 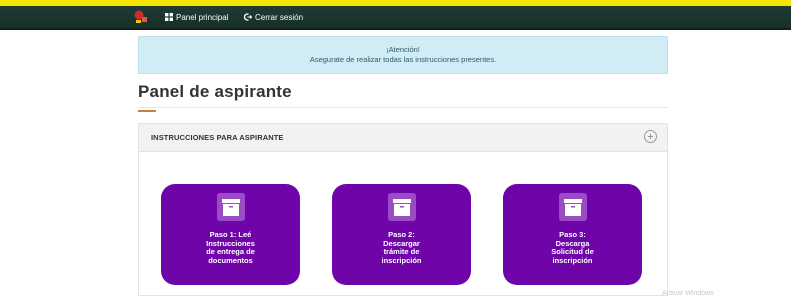 What do you see at coordinates (279, 17) in the screenshot?
I see `nav-logout-label: Cerrar sesión` at bounding box center [279, 17].